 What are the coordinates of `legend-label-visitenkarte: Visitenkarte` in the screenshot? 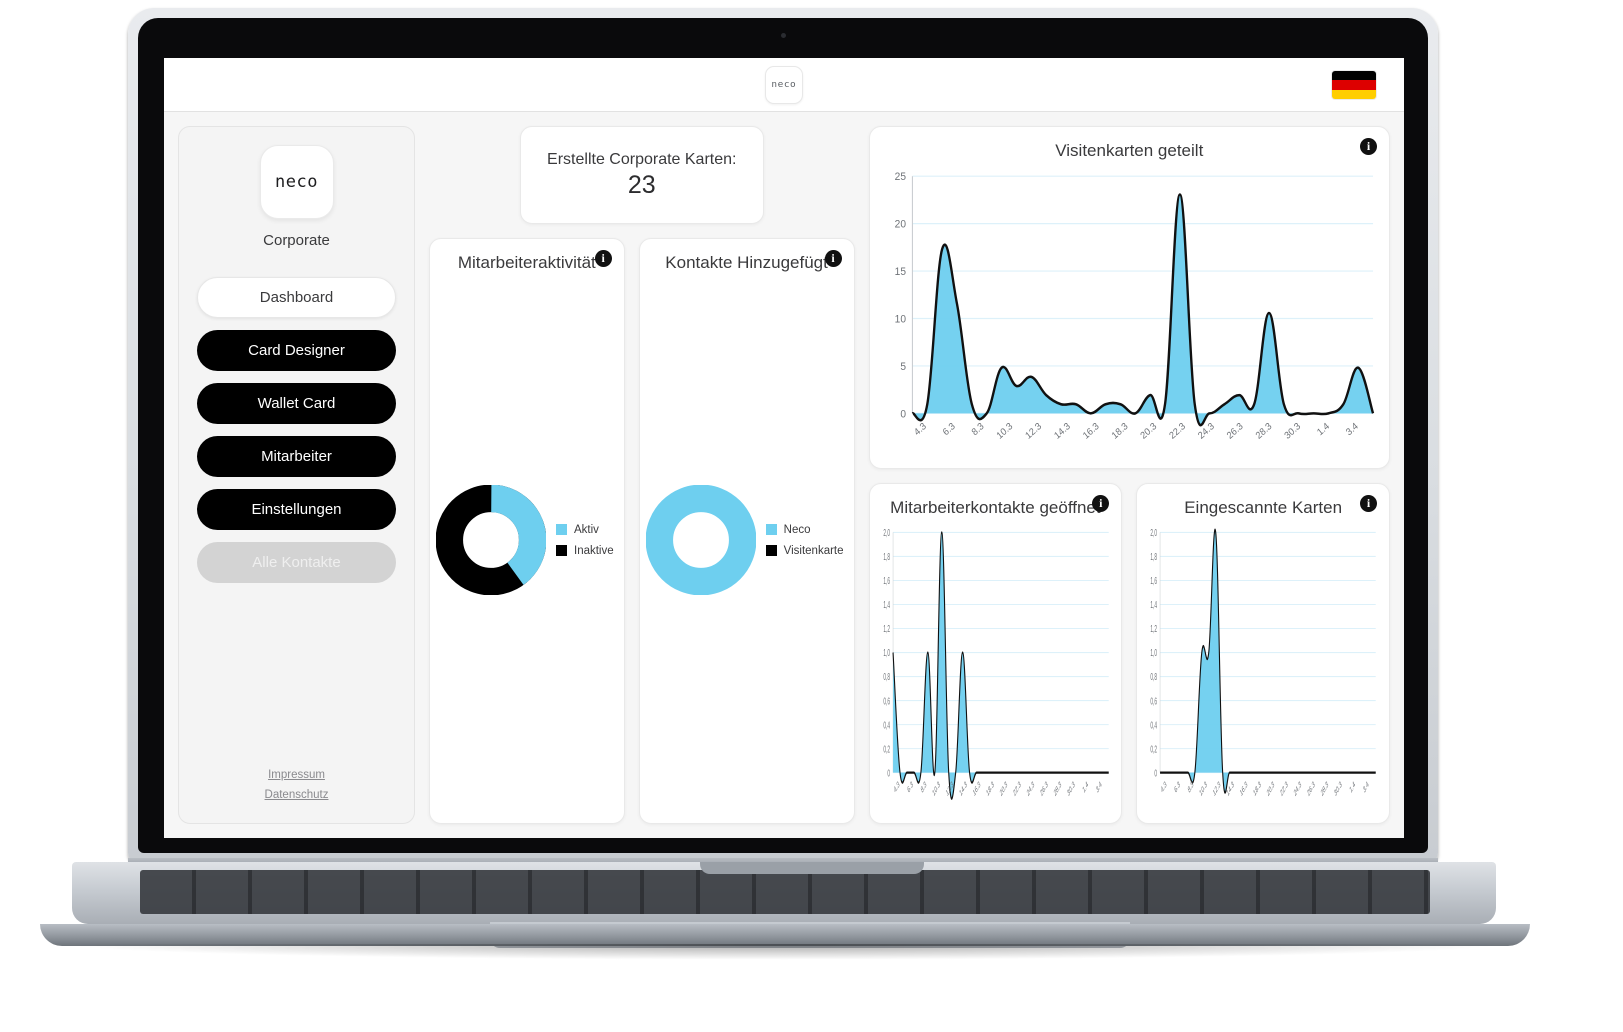 It's located at (813, 550).